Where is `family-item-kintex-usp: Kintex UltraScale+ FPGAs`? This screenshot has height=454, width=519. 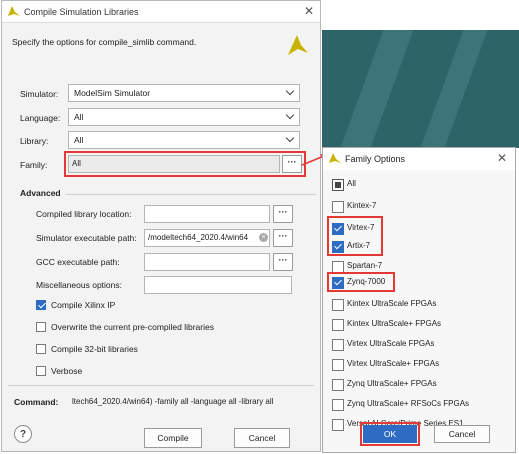 family-item-kintex-usp: Kintex UltraScale+ FPGAs is located at coordinates (422, 325).